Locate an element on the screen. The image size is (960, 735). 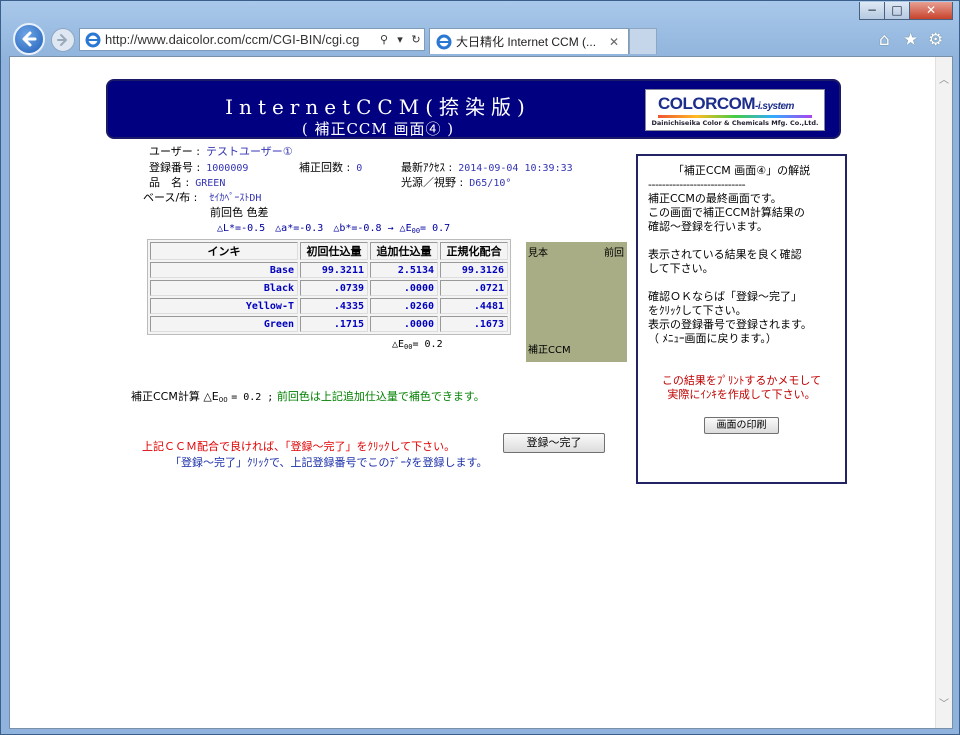
print-screen-button: 画面の印刷 is located at coordinates (741, 425).